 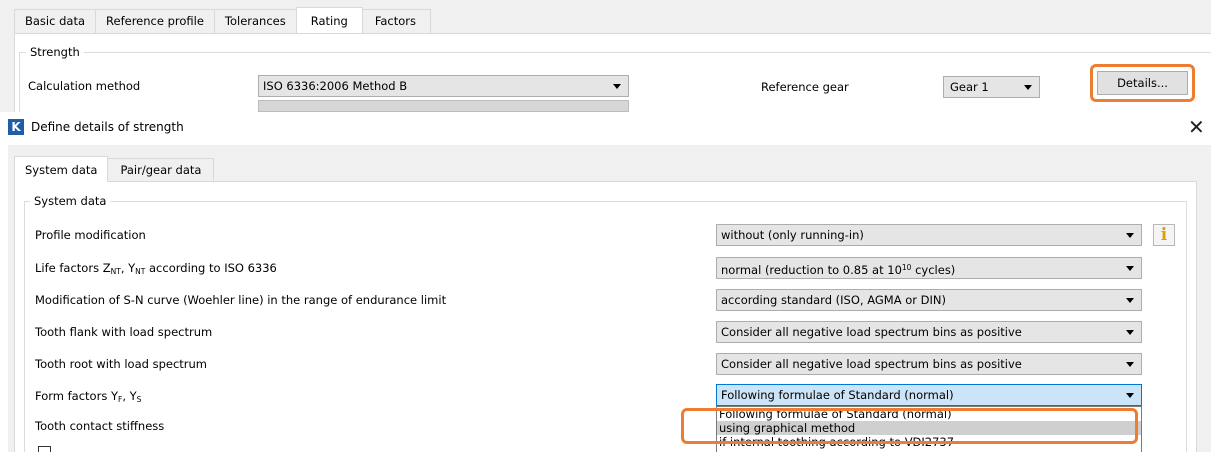 What do you see at coordinates (833, 300) in the screenshot?
I see `sn-curve-value: according standard (ISO, AGMA or DIN)` at bounding box center [833, 300].